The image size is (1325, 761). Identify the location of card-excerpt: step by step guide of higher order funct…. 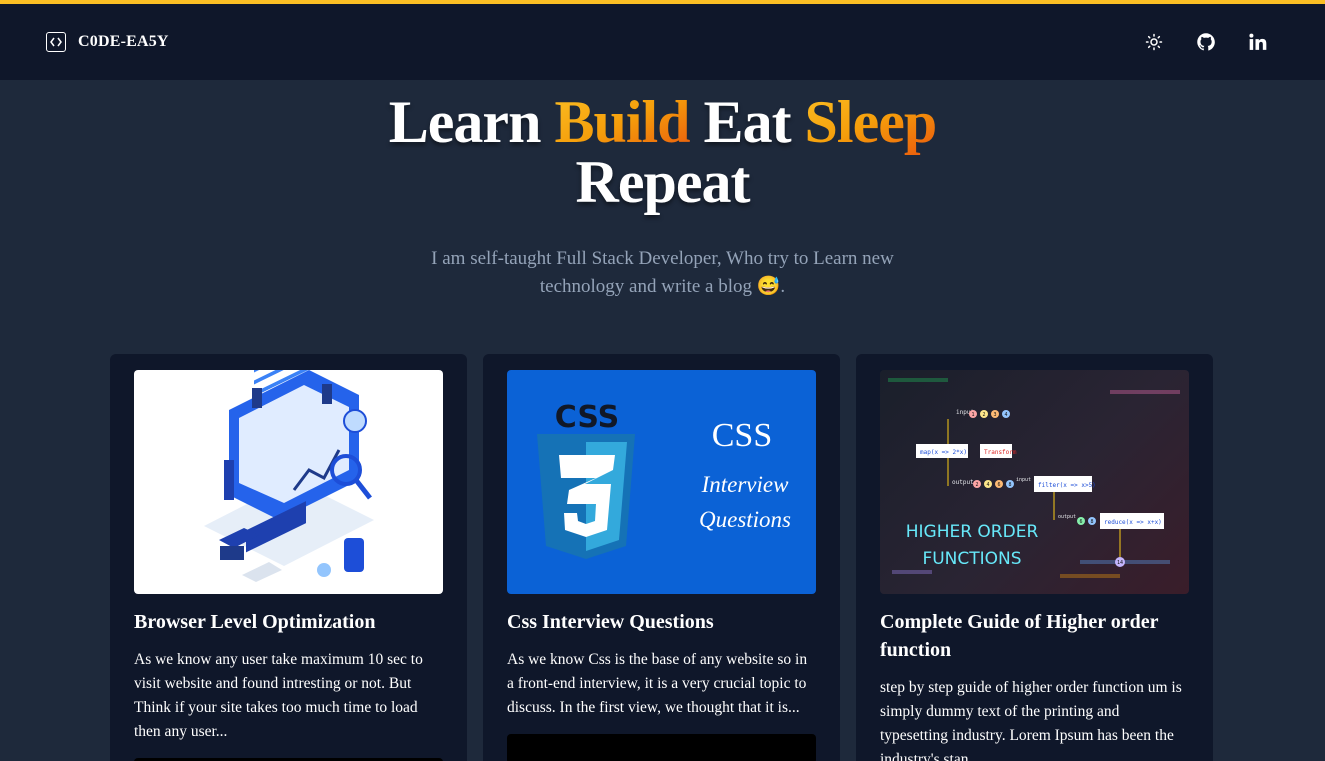
(1031, 720).